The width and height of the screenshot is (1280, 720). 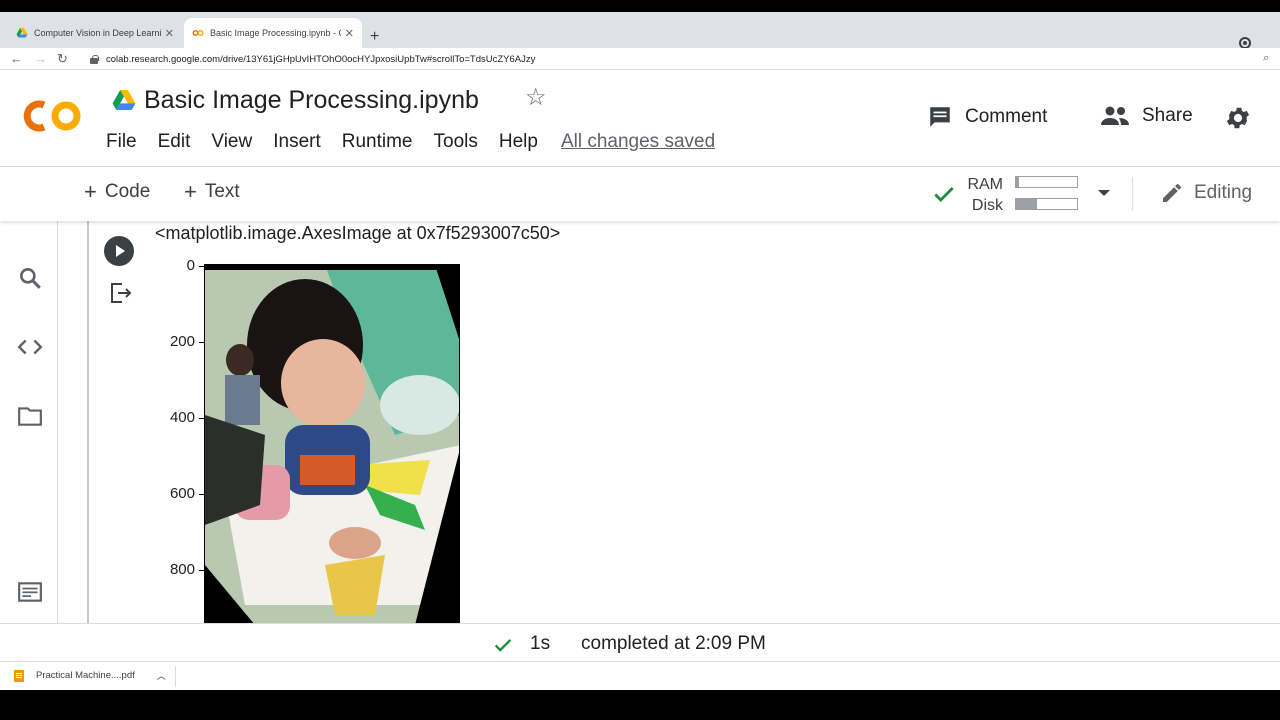 What do you see at coordinates (374, 37) in the screenshot?
I see `new-tab-button: +` at bounding box center [374, 37].